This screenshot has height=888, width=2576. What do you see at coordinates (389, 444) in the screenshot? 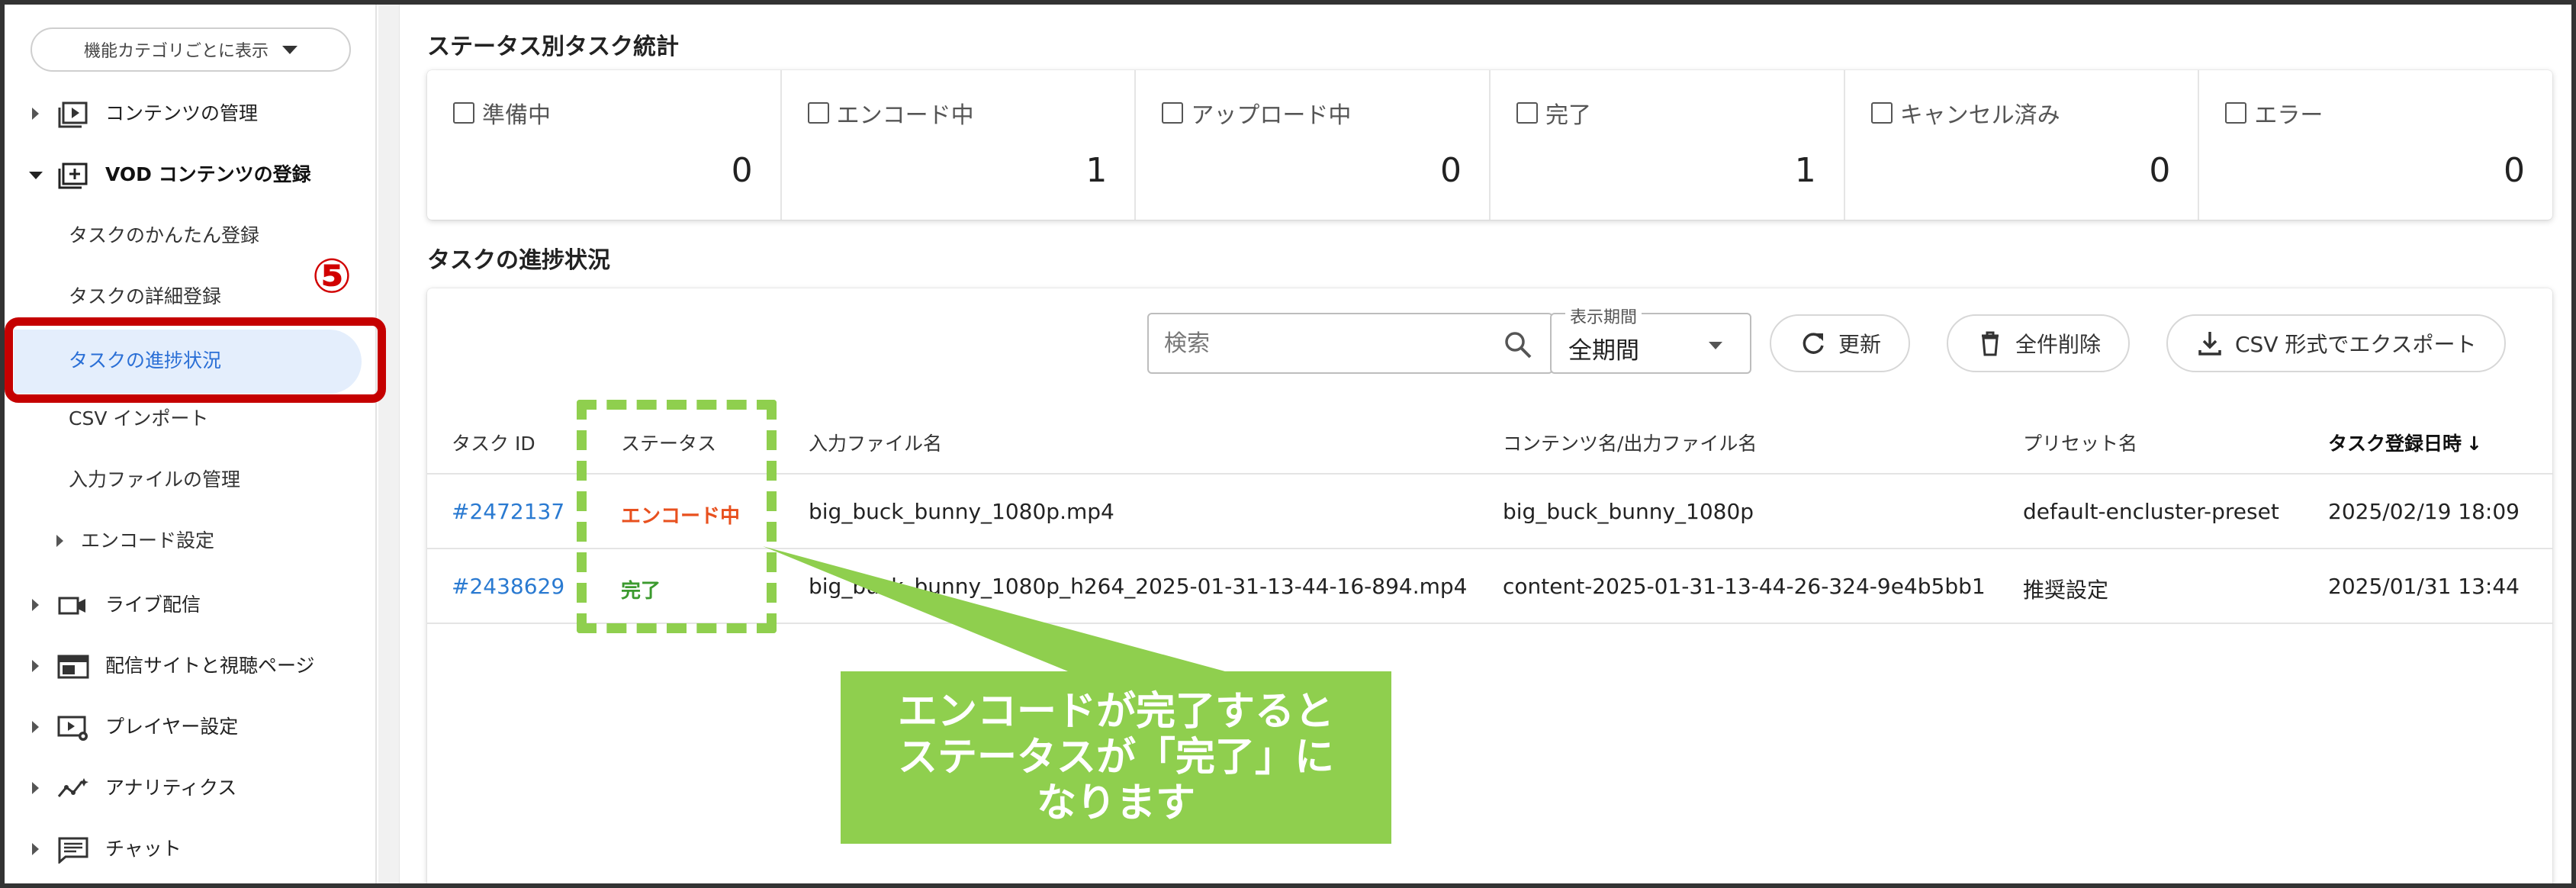
I see `sidebar-scrollbar` at bounding box center [389, 444].